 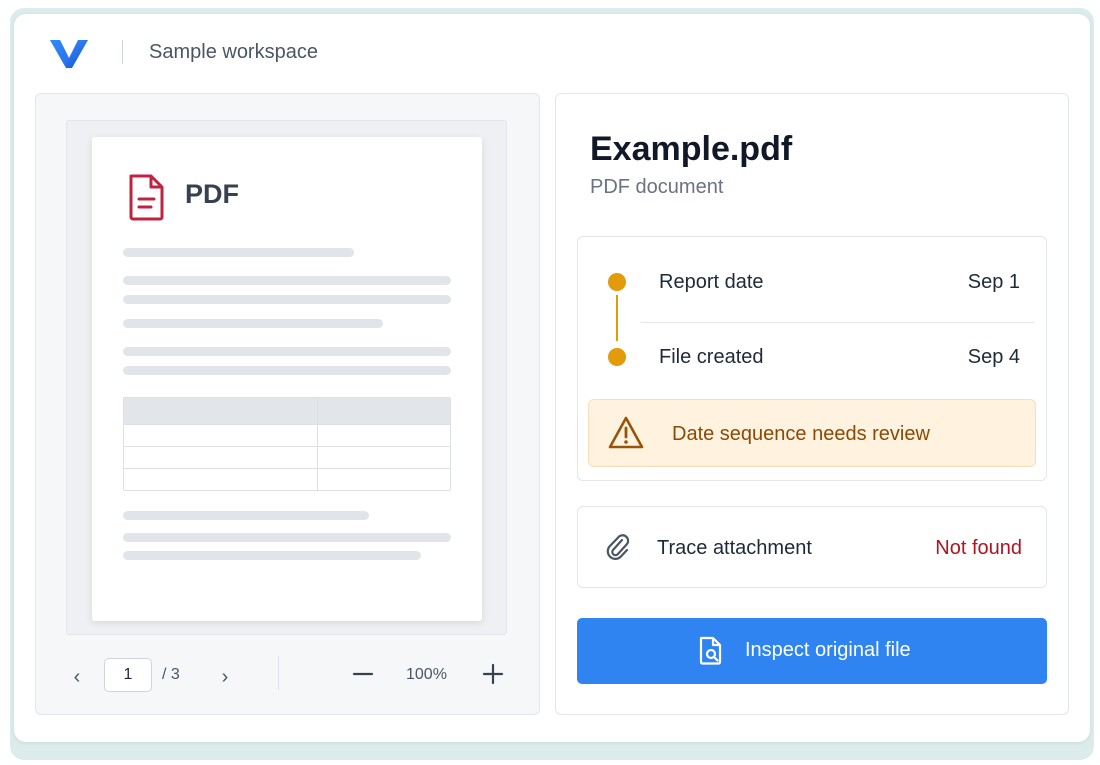 I want to click on timeline-value-report-date: Sep 1, so click(x=993, y=282).